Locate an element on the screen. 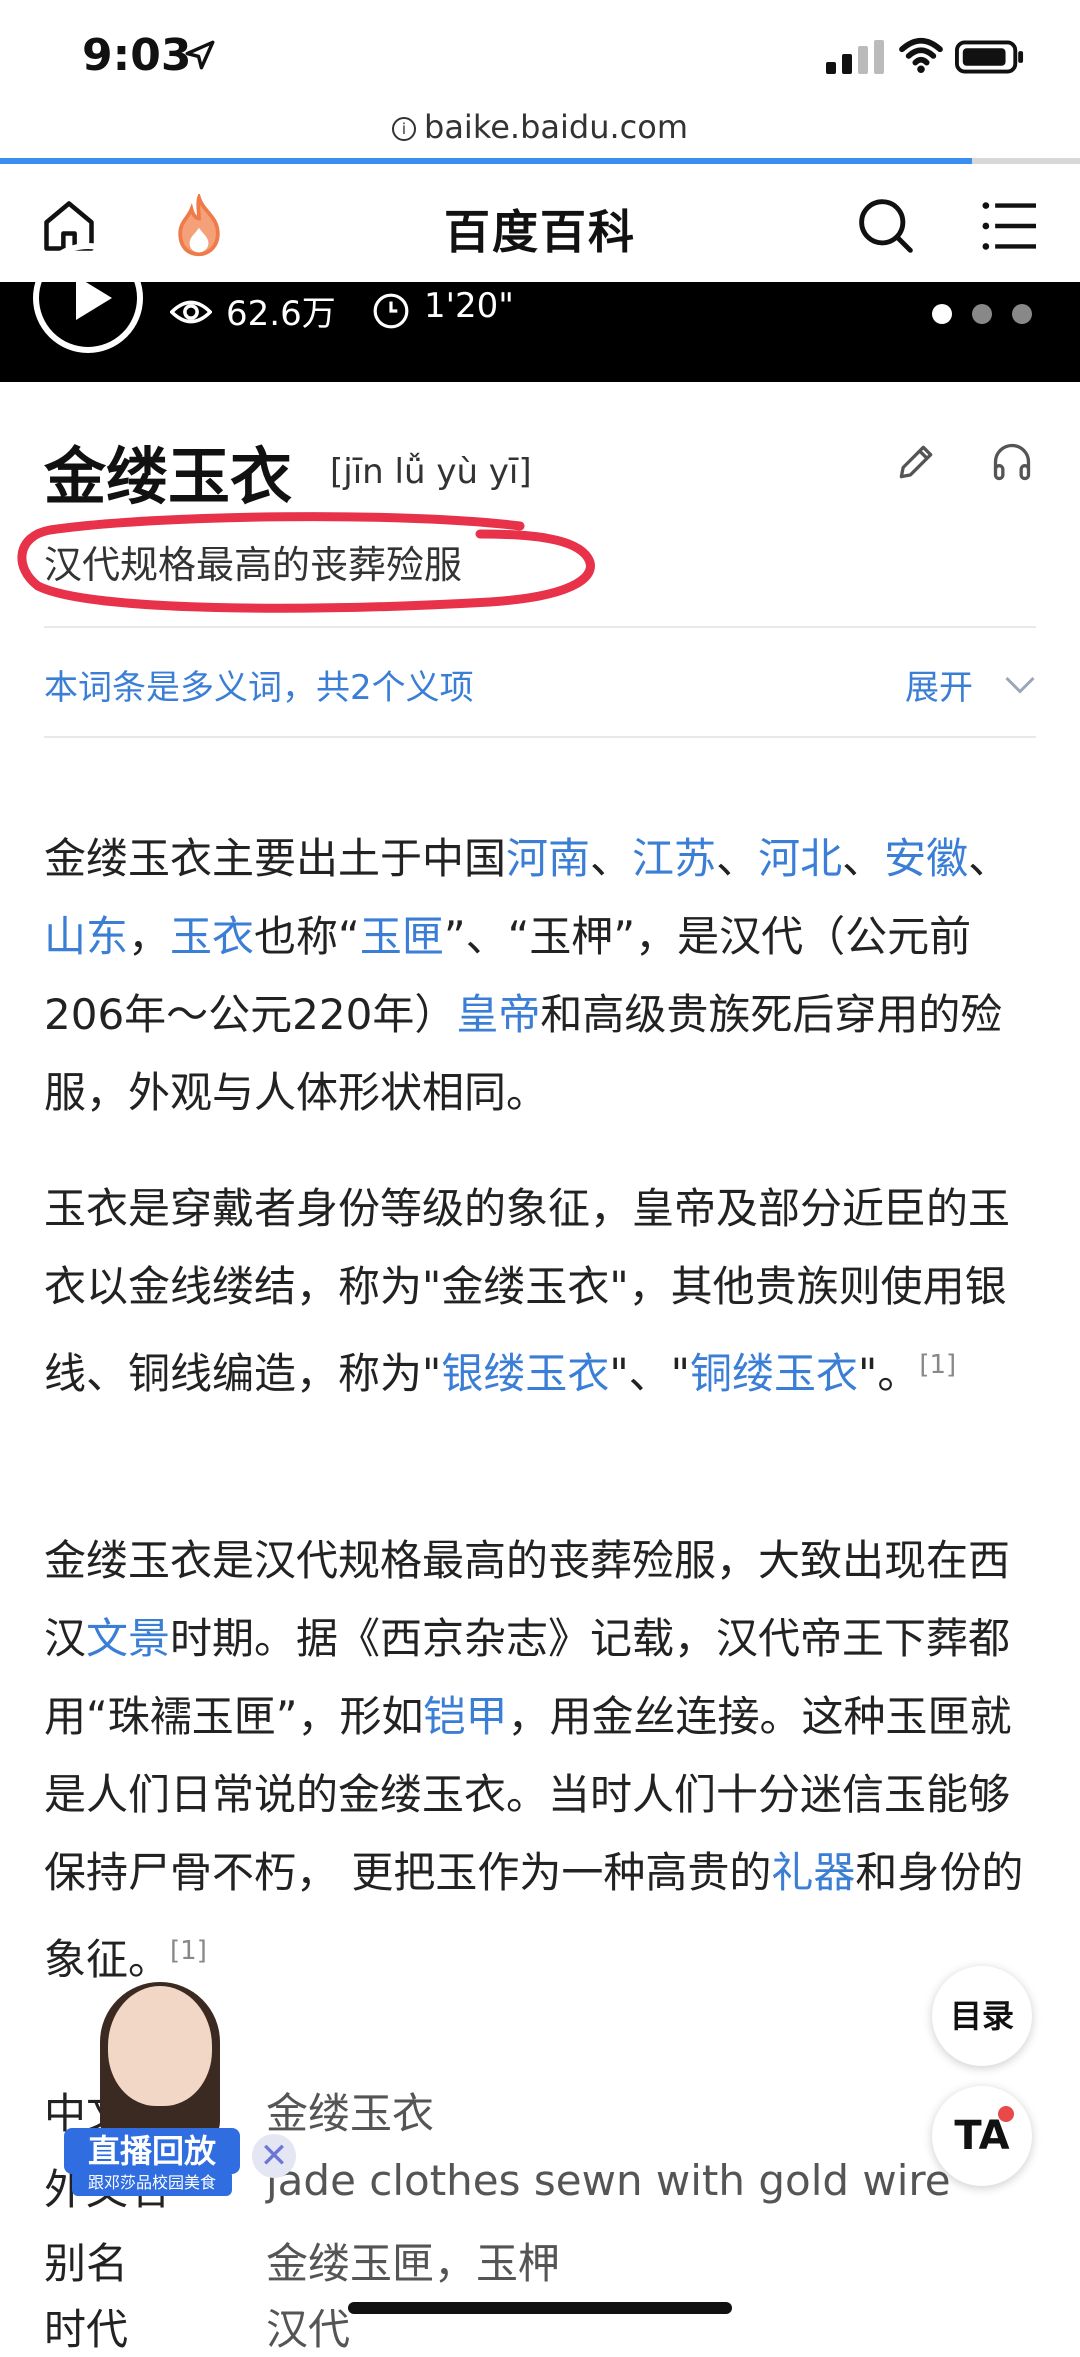  link-yuyi: 玉衣 is located at coordinates (212, 936).